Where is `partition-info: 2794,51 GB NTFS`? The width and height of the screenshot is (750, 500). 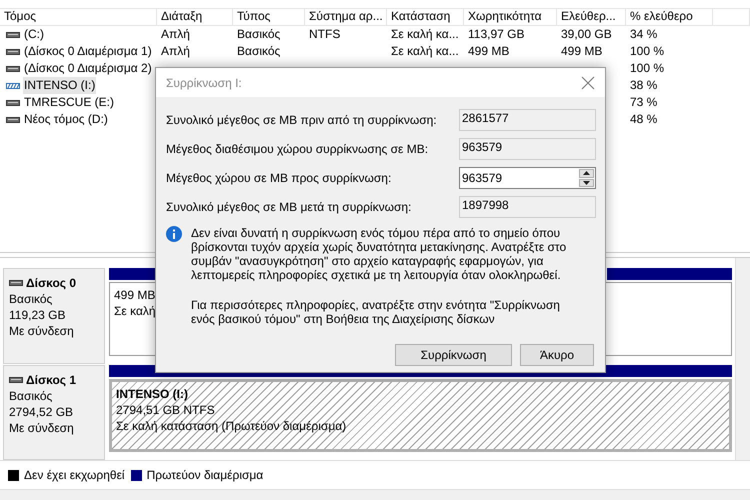 partition-info: 2794,51 GB NTFS is located at coordinates (165, 409).